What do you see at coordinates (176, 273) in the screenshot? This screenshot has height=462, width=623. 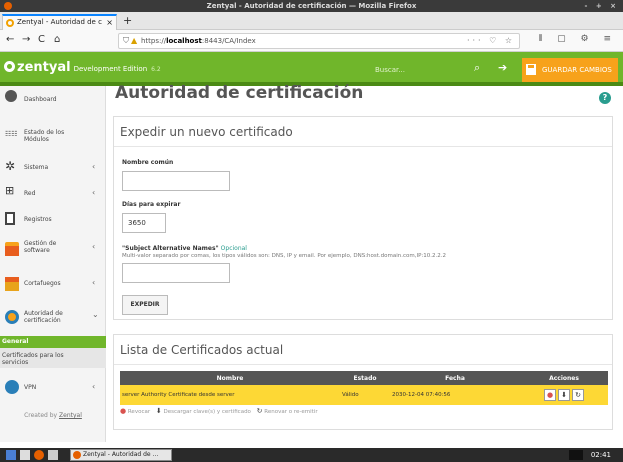 I see `san-input` at bounding box center [176, 273].